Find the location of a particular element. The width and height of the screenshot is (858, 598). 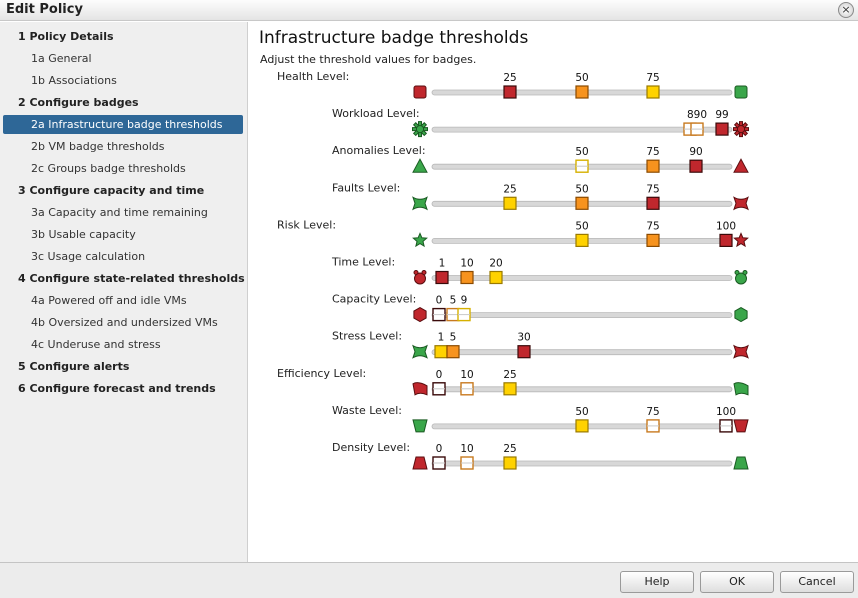

handle-value-label: 10 is located at coordinates (466, 449).